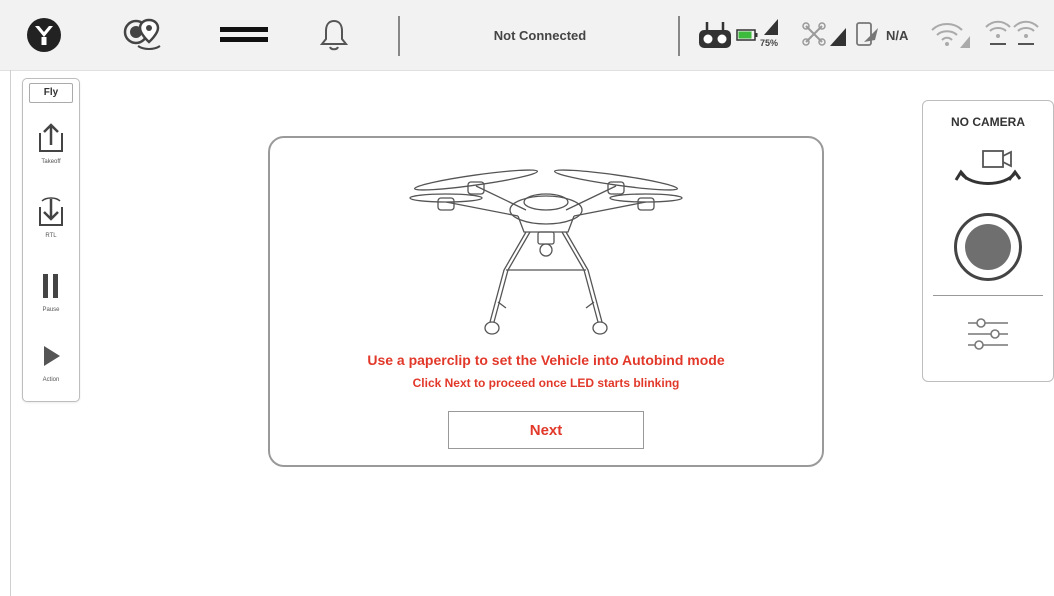  Describe the element at coordinates (51, 380) in the screenshot. I see `action-label: Action` at that location.